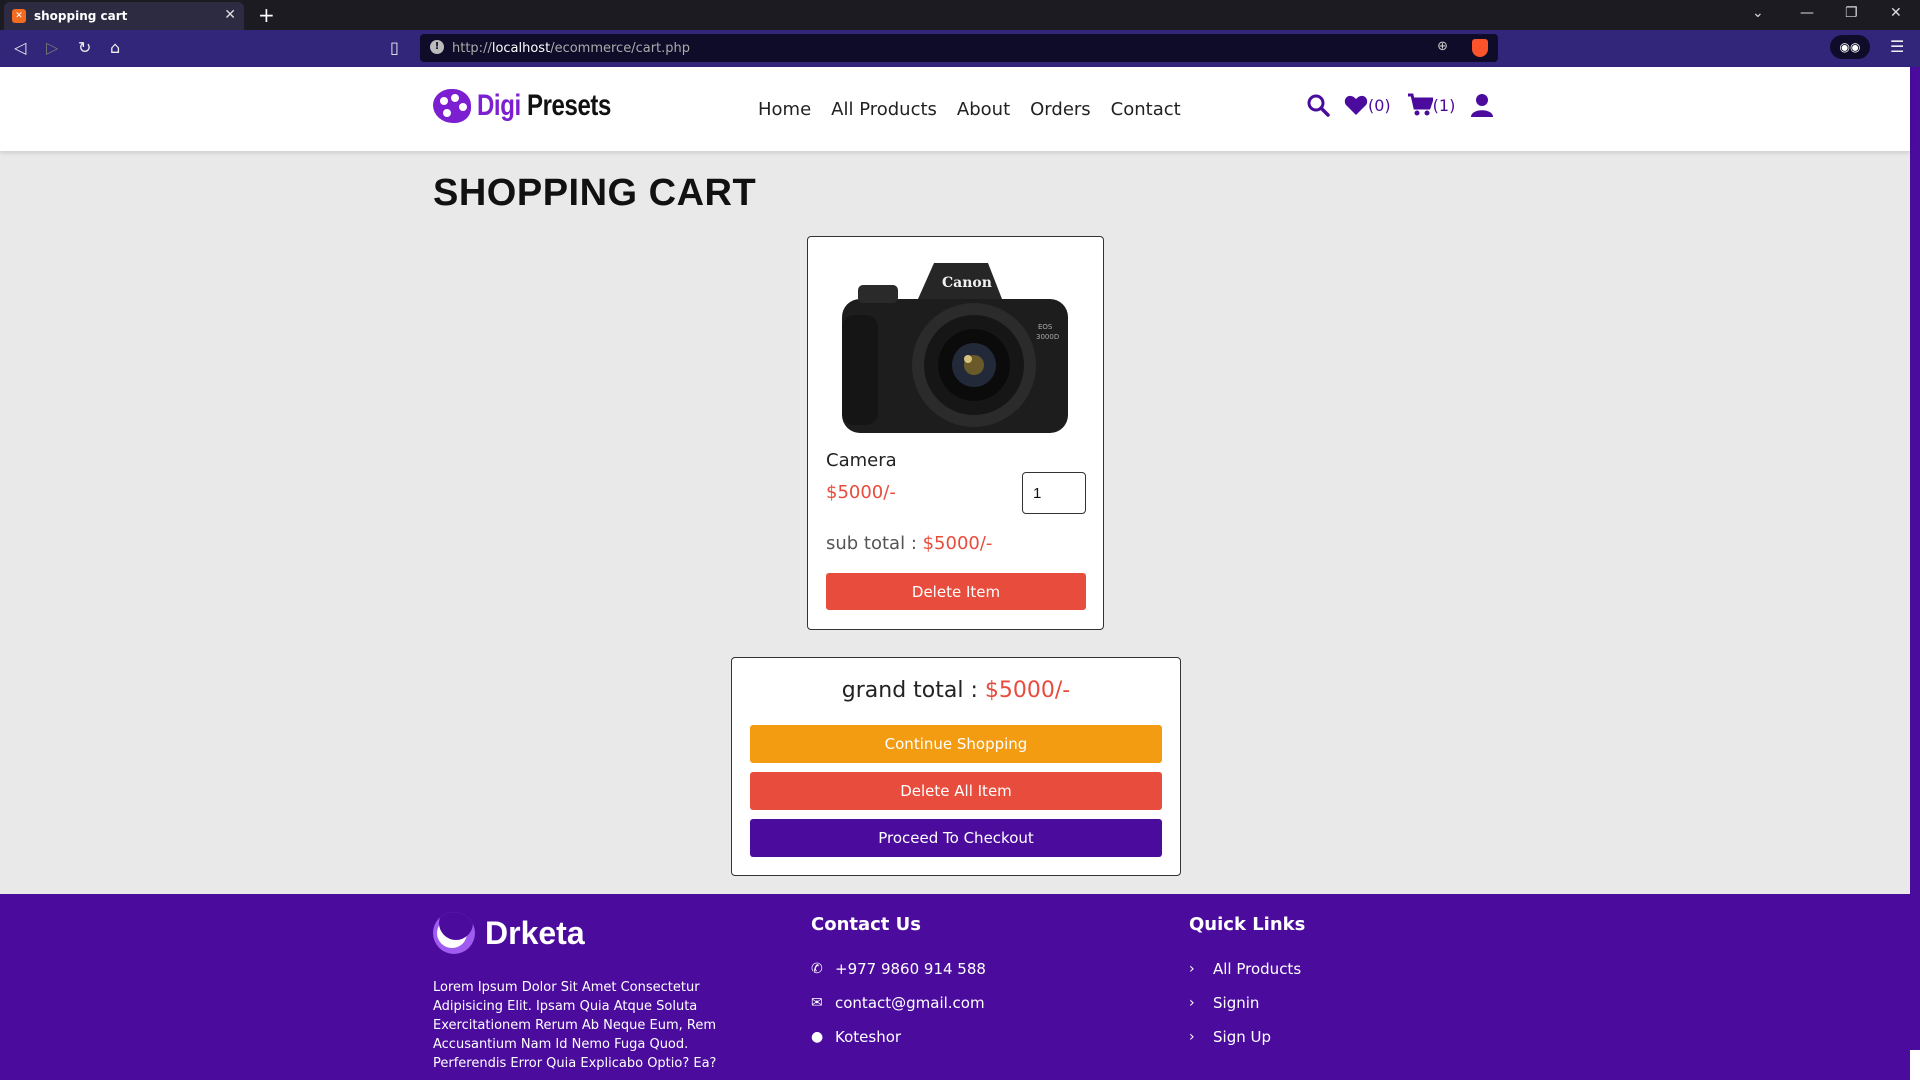 The image size is (1920, 1080). Describe the element at coordinates (960, 15) in the screenshot. I see `browser-tab-bar: ✕ shopping cart ✕ + ⌄ — ❐ ✕` at that location.